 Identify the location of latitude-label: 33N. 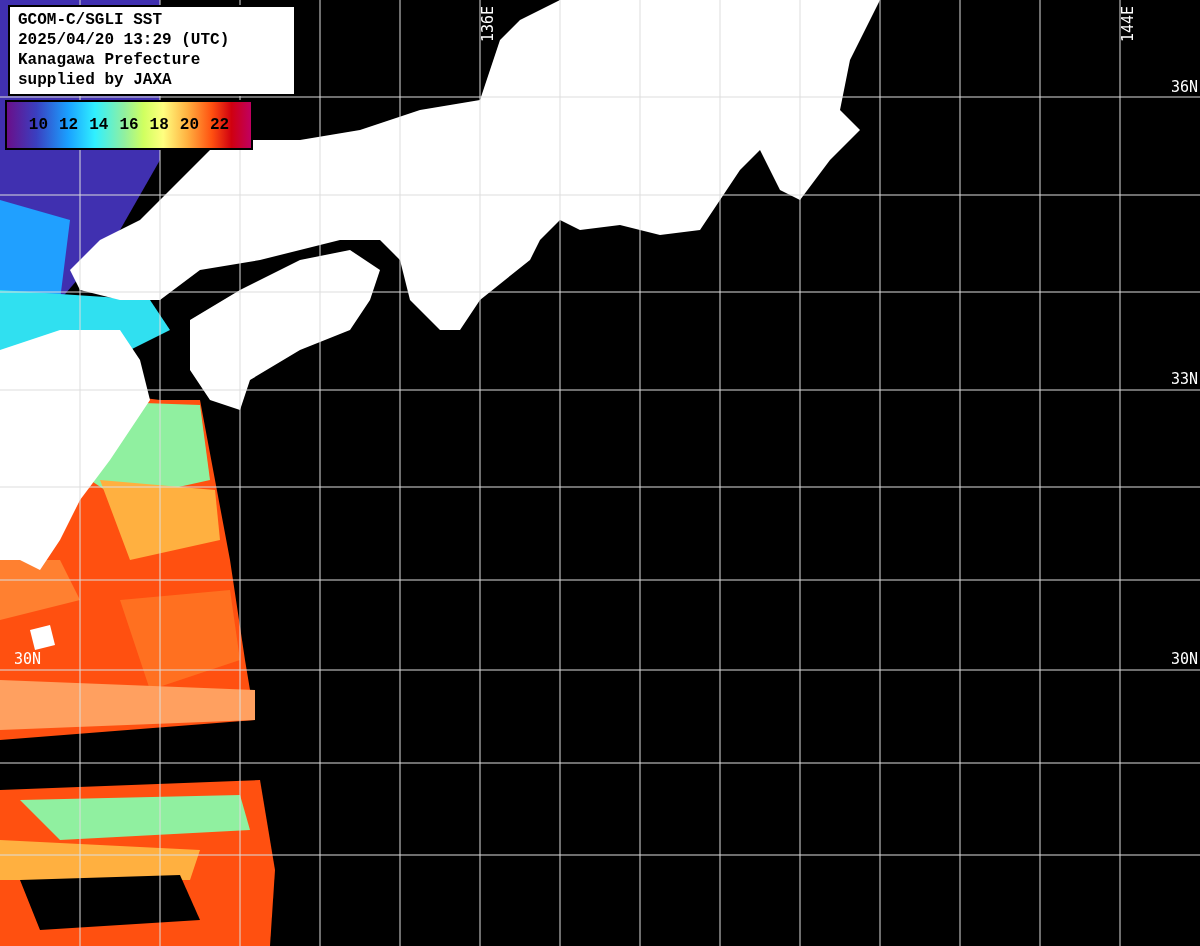
(1184, 379).